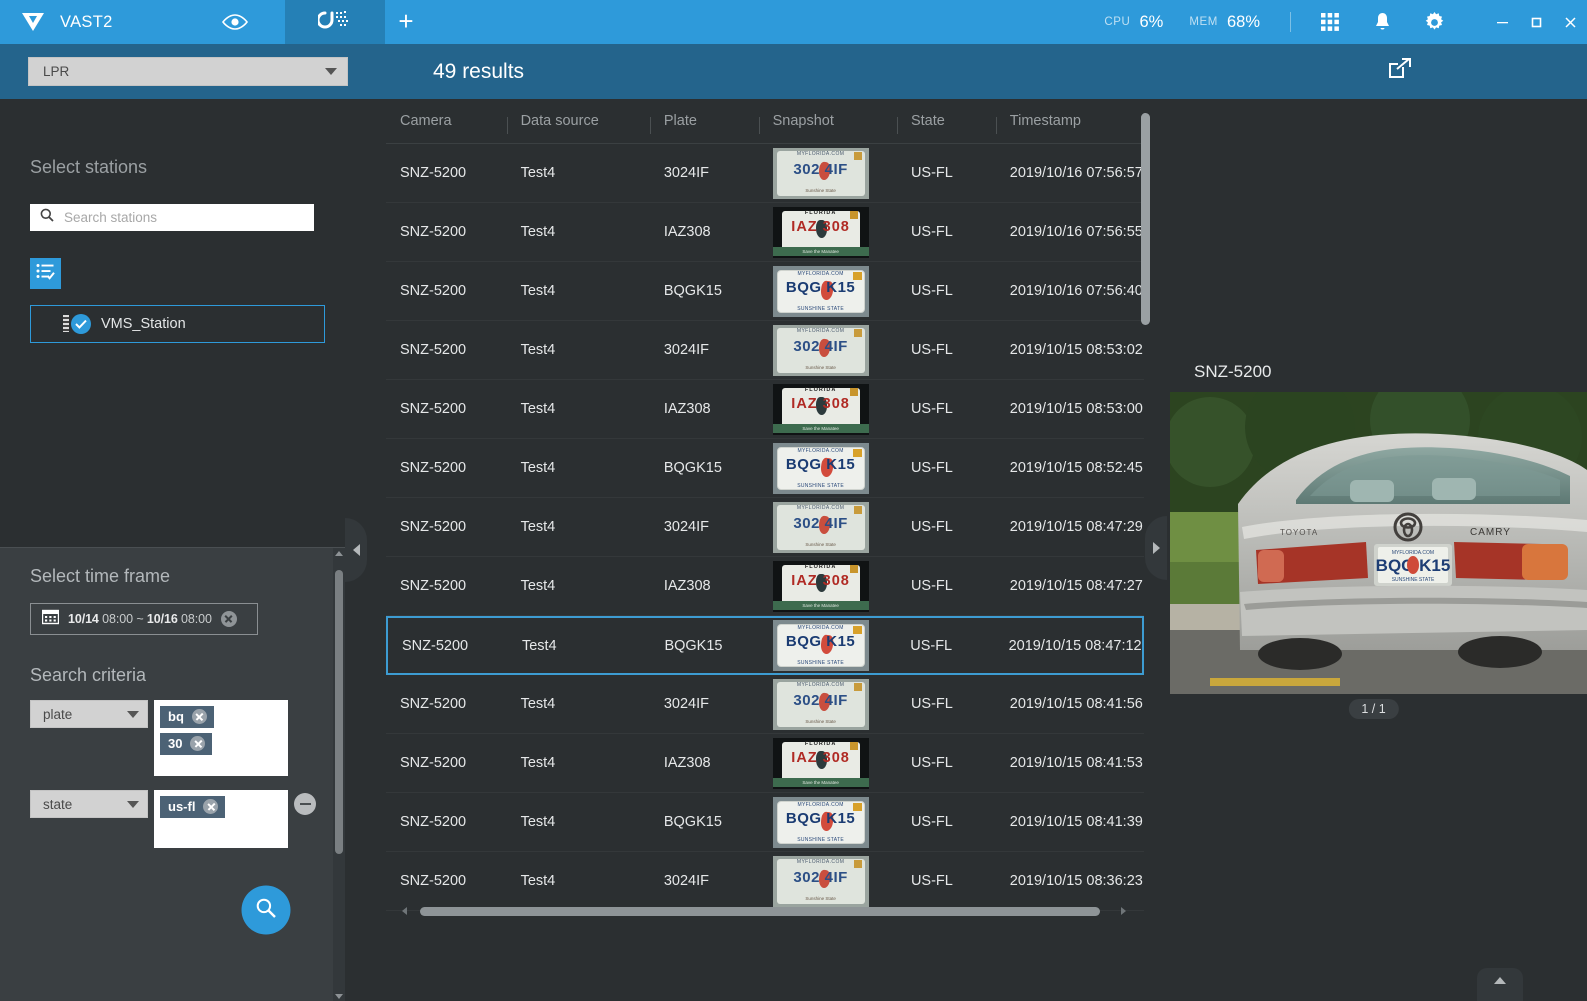 This screenshot has height=1001, width=1587. Describe the element at coordinates (1076, 291) in the screenshot. I see `cell-timestamp: 2019/10/16 07:56:40` at that location.